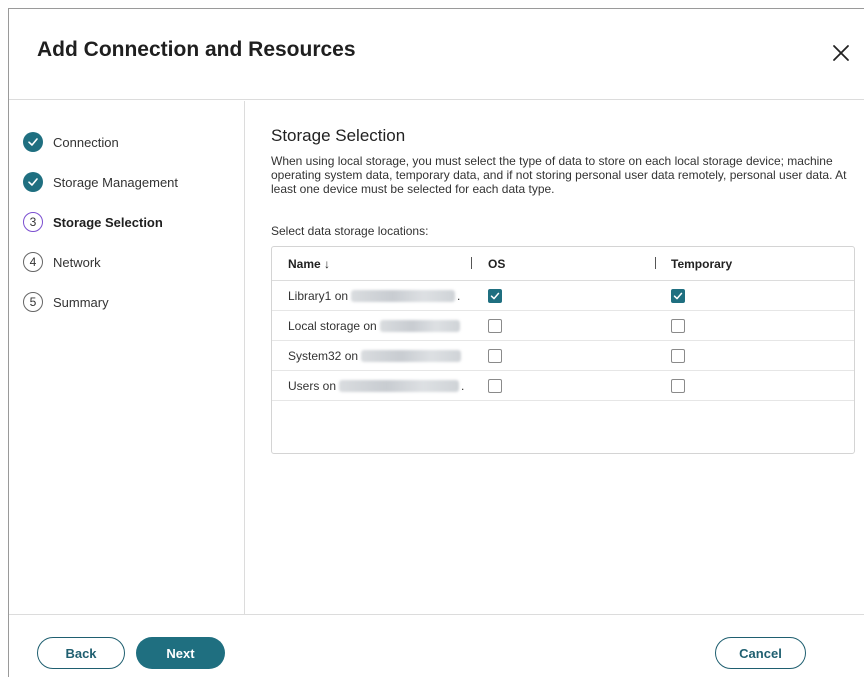 The width and height of the screenshot is (864, 678). Describe the element at coordinates (81, 302) in the screenshot. I see `step-label: Summary` at that location.